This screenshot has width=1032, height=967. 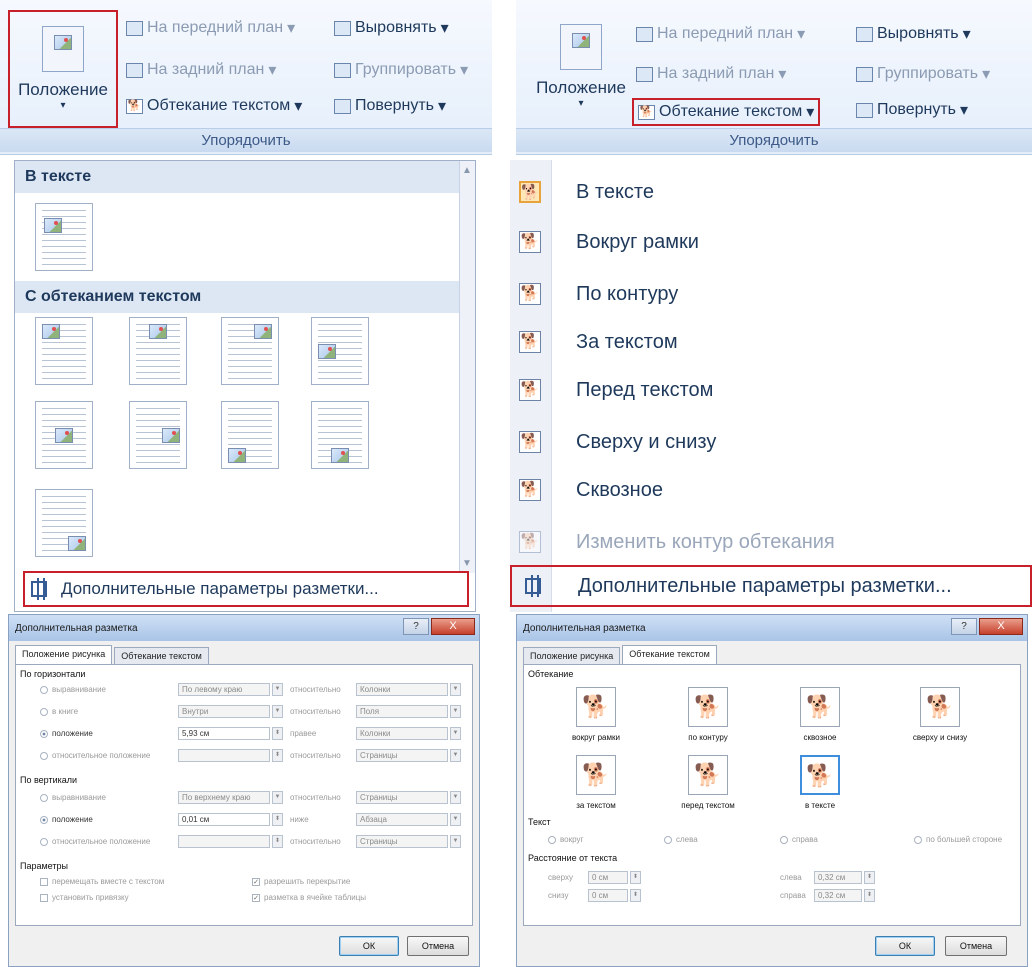 I want to click on h-position-relative-select: Колонки, so click(x=402, y=733).